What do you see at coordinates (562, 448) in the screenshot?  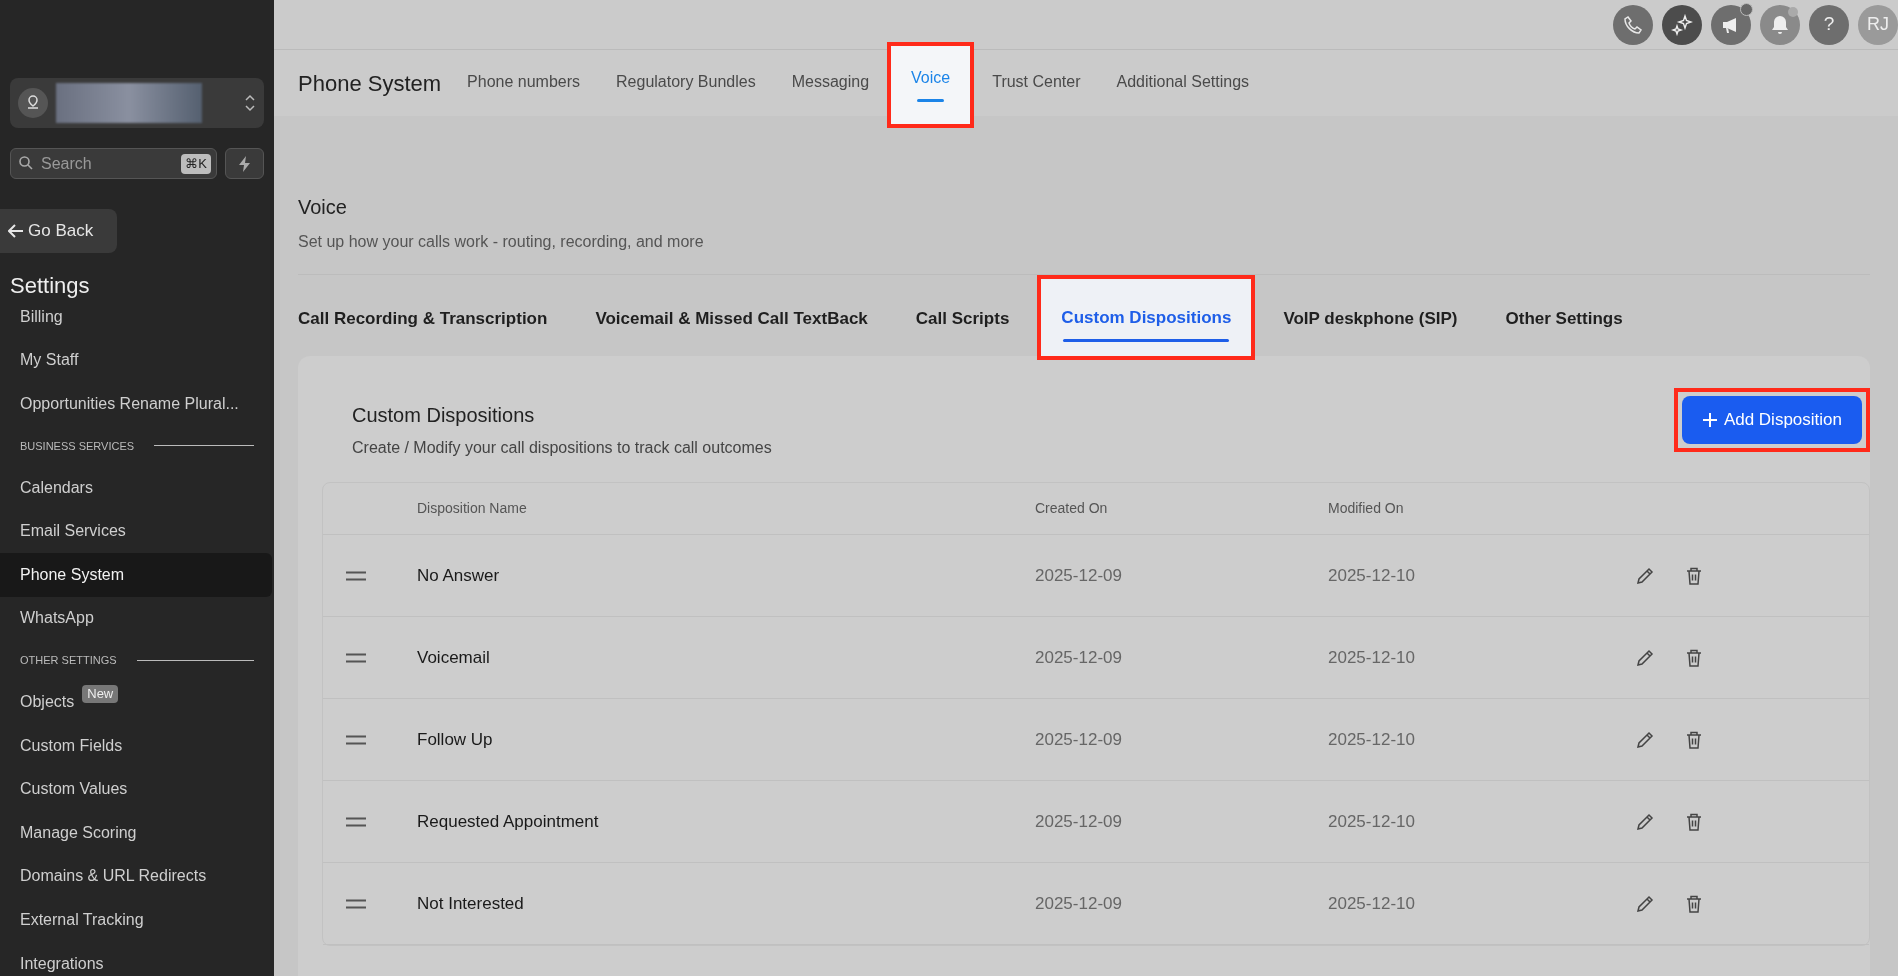 I see `card-subtitle: Create / Modify your call dispositions to track call outcomes` at bounding box center [562, 448].